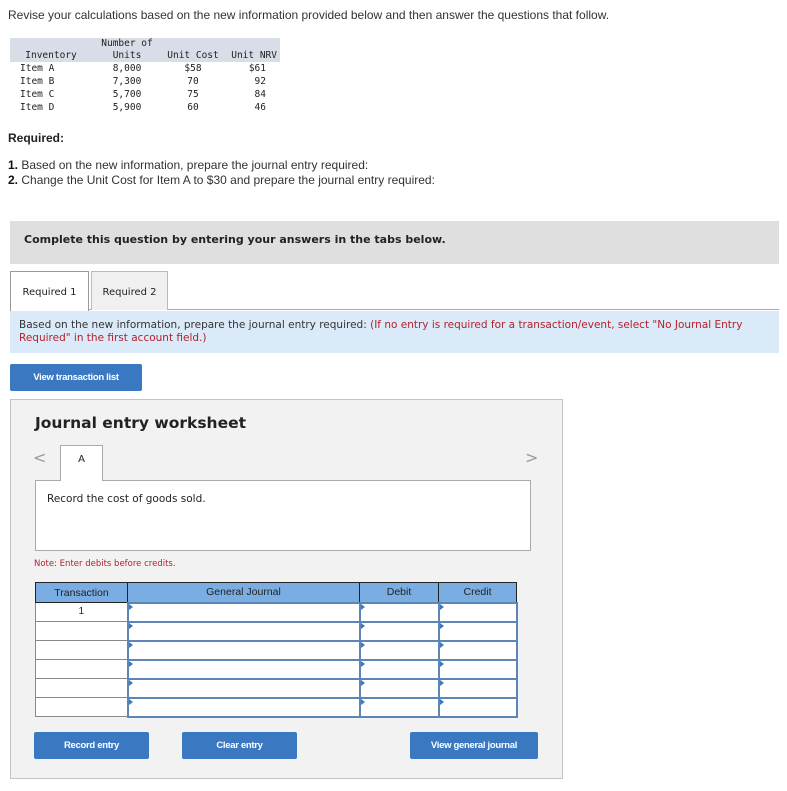 This screenshot has width=787, height=791. I want to click on chevron-left-icon: <, so click(39, 457).